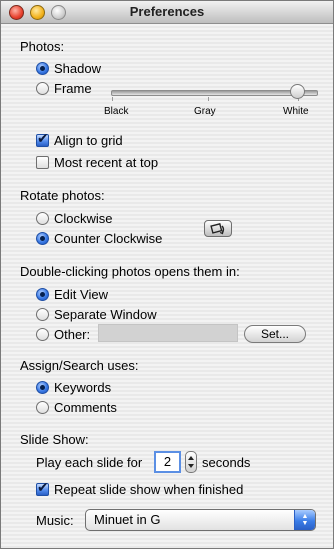  What do you see at coordinates (42, 407) in the screenshot?
I see `comments-radio` at bounding box center [42, 407].